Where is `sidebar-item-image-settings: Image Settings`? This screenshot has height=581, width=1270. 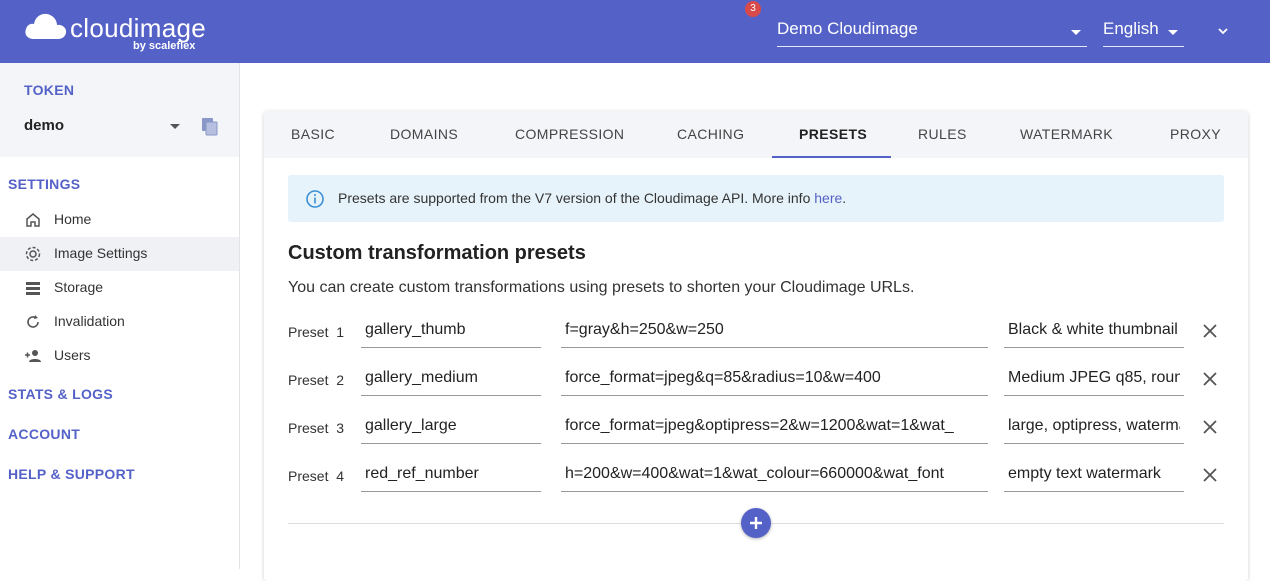 sidebar-item-image-settings: Image Settings is located at coordinates (119, 254).